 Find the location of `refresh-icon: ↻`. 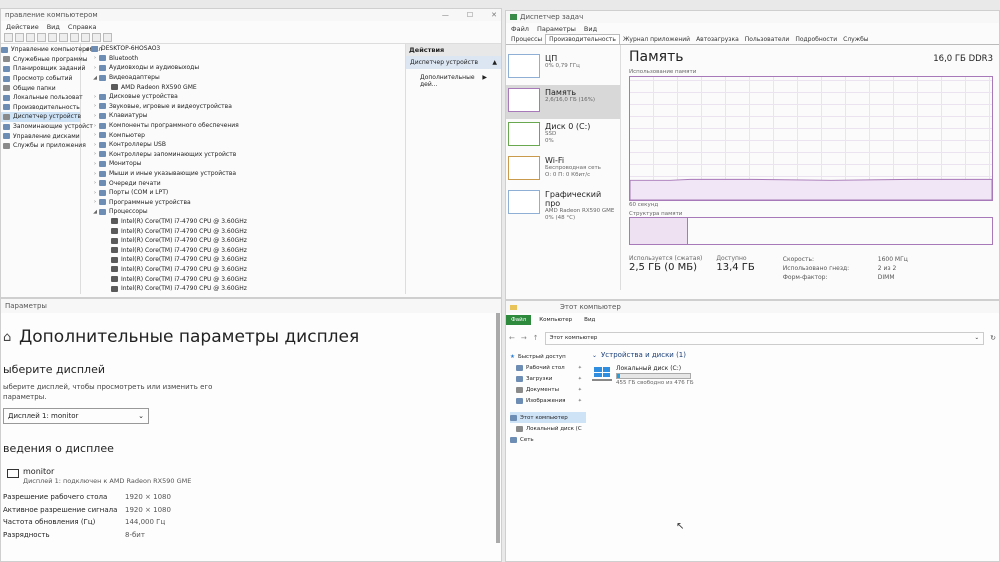

refresh-icon: ↻ is located at coordinates (993, 338).